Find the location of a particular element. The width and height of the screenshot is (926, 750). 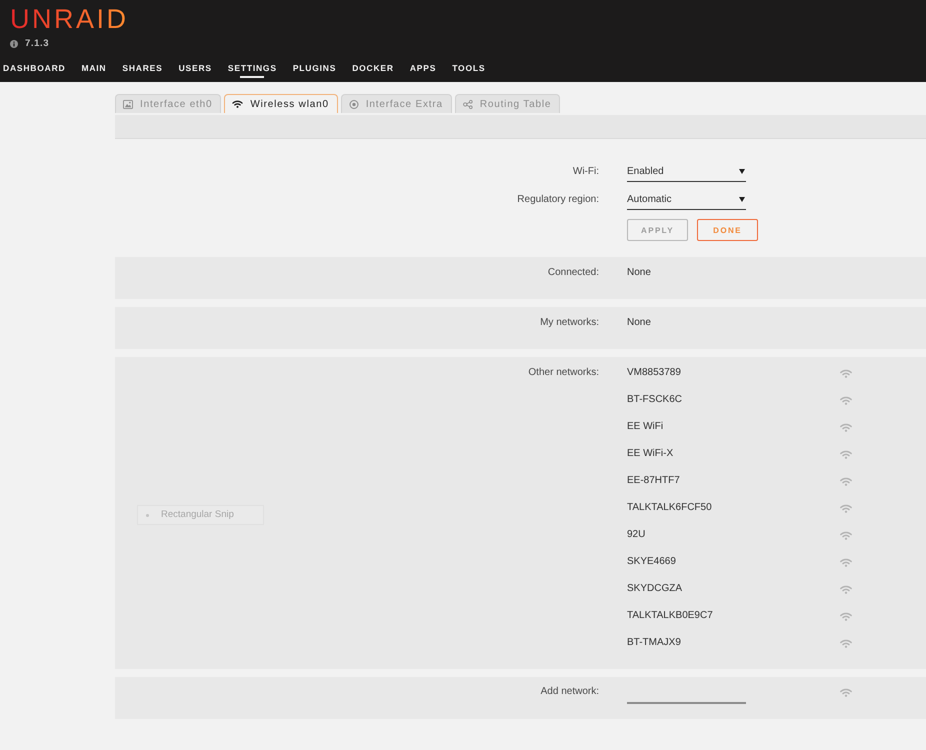

nav-link: DOCKER is located at coordinates (373, 70).